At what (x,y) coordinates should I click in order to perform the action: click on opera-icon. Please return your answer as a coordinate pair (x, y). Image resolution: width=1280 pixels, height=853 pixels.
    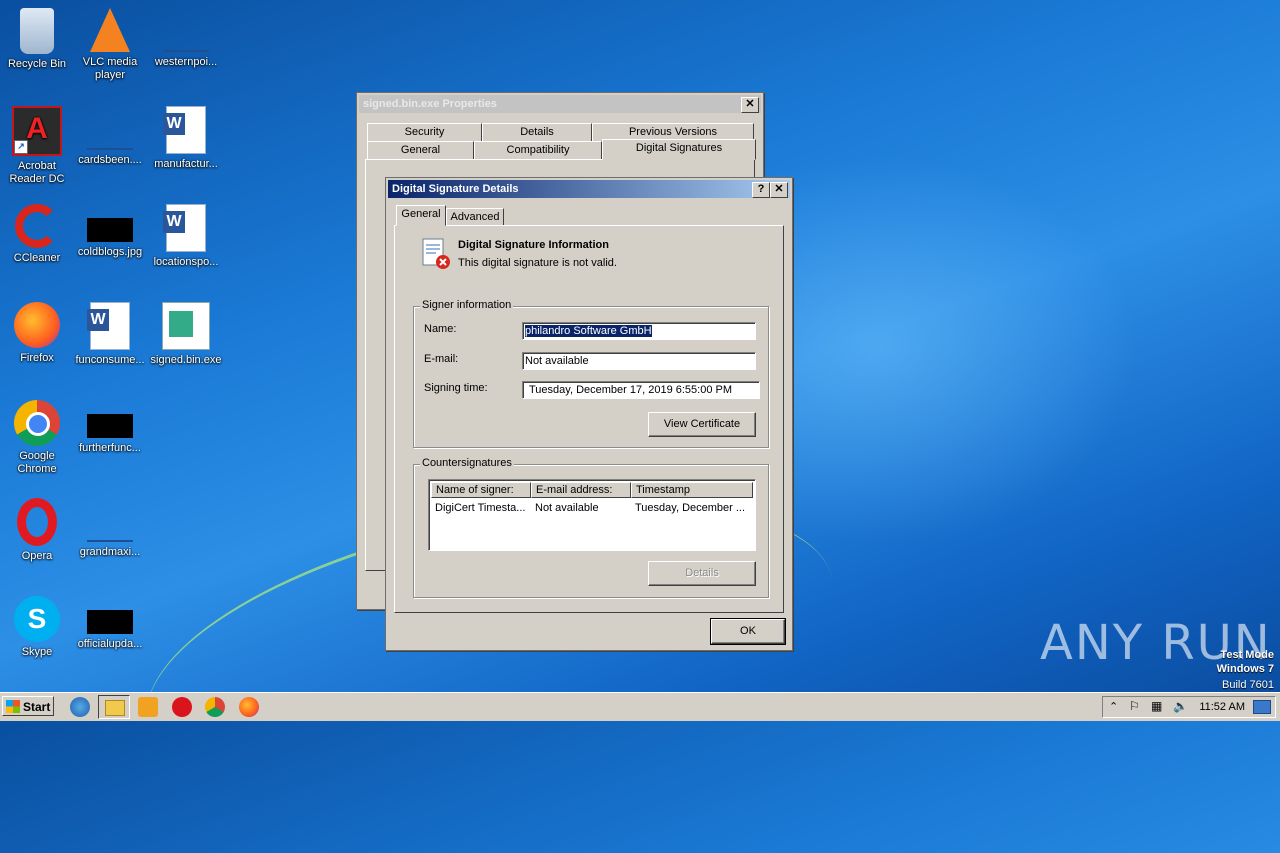
    Looking at the image, I should click on (37, 522).